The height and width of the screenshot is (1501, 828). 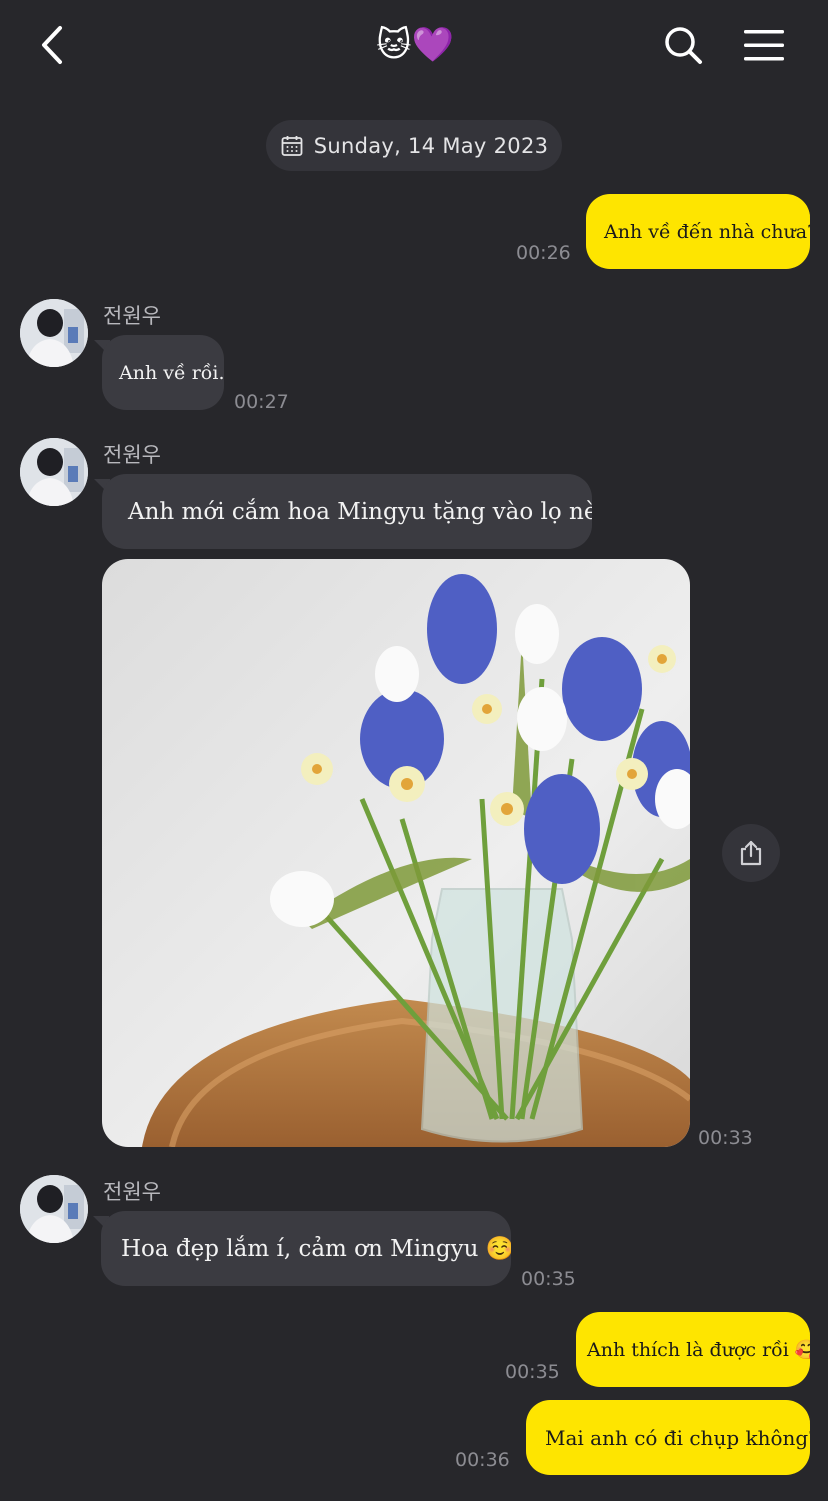 I want to click on message-timestamp: 00:26, so click(x=543, y=253).